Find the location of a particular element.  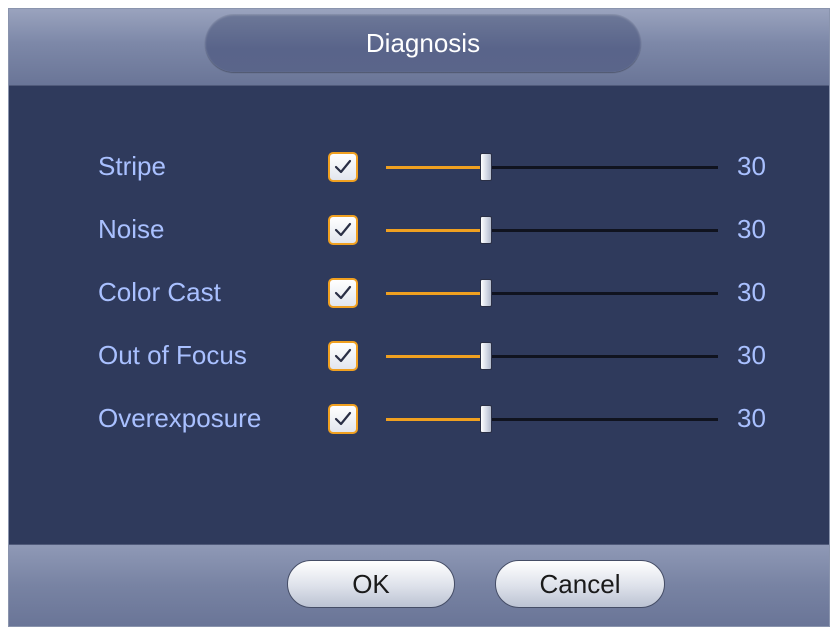

out-of-focus-slider is located at coordinates (552, 356).